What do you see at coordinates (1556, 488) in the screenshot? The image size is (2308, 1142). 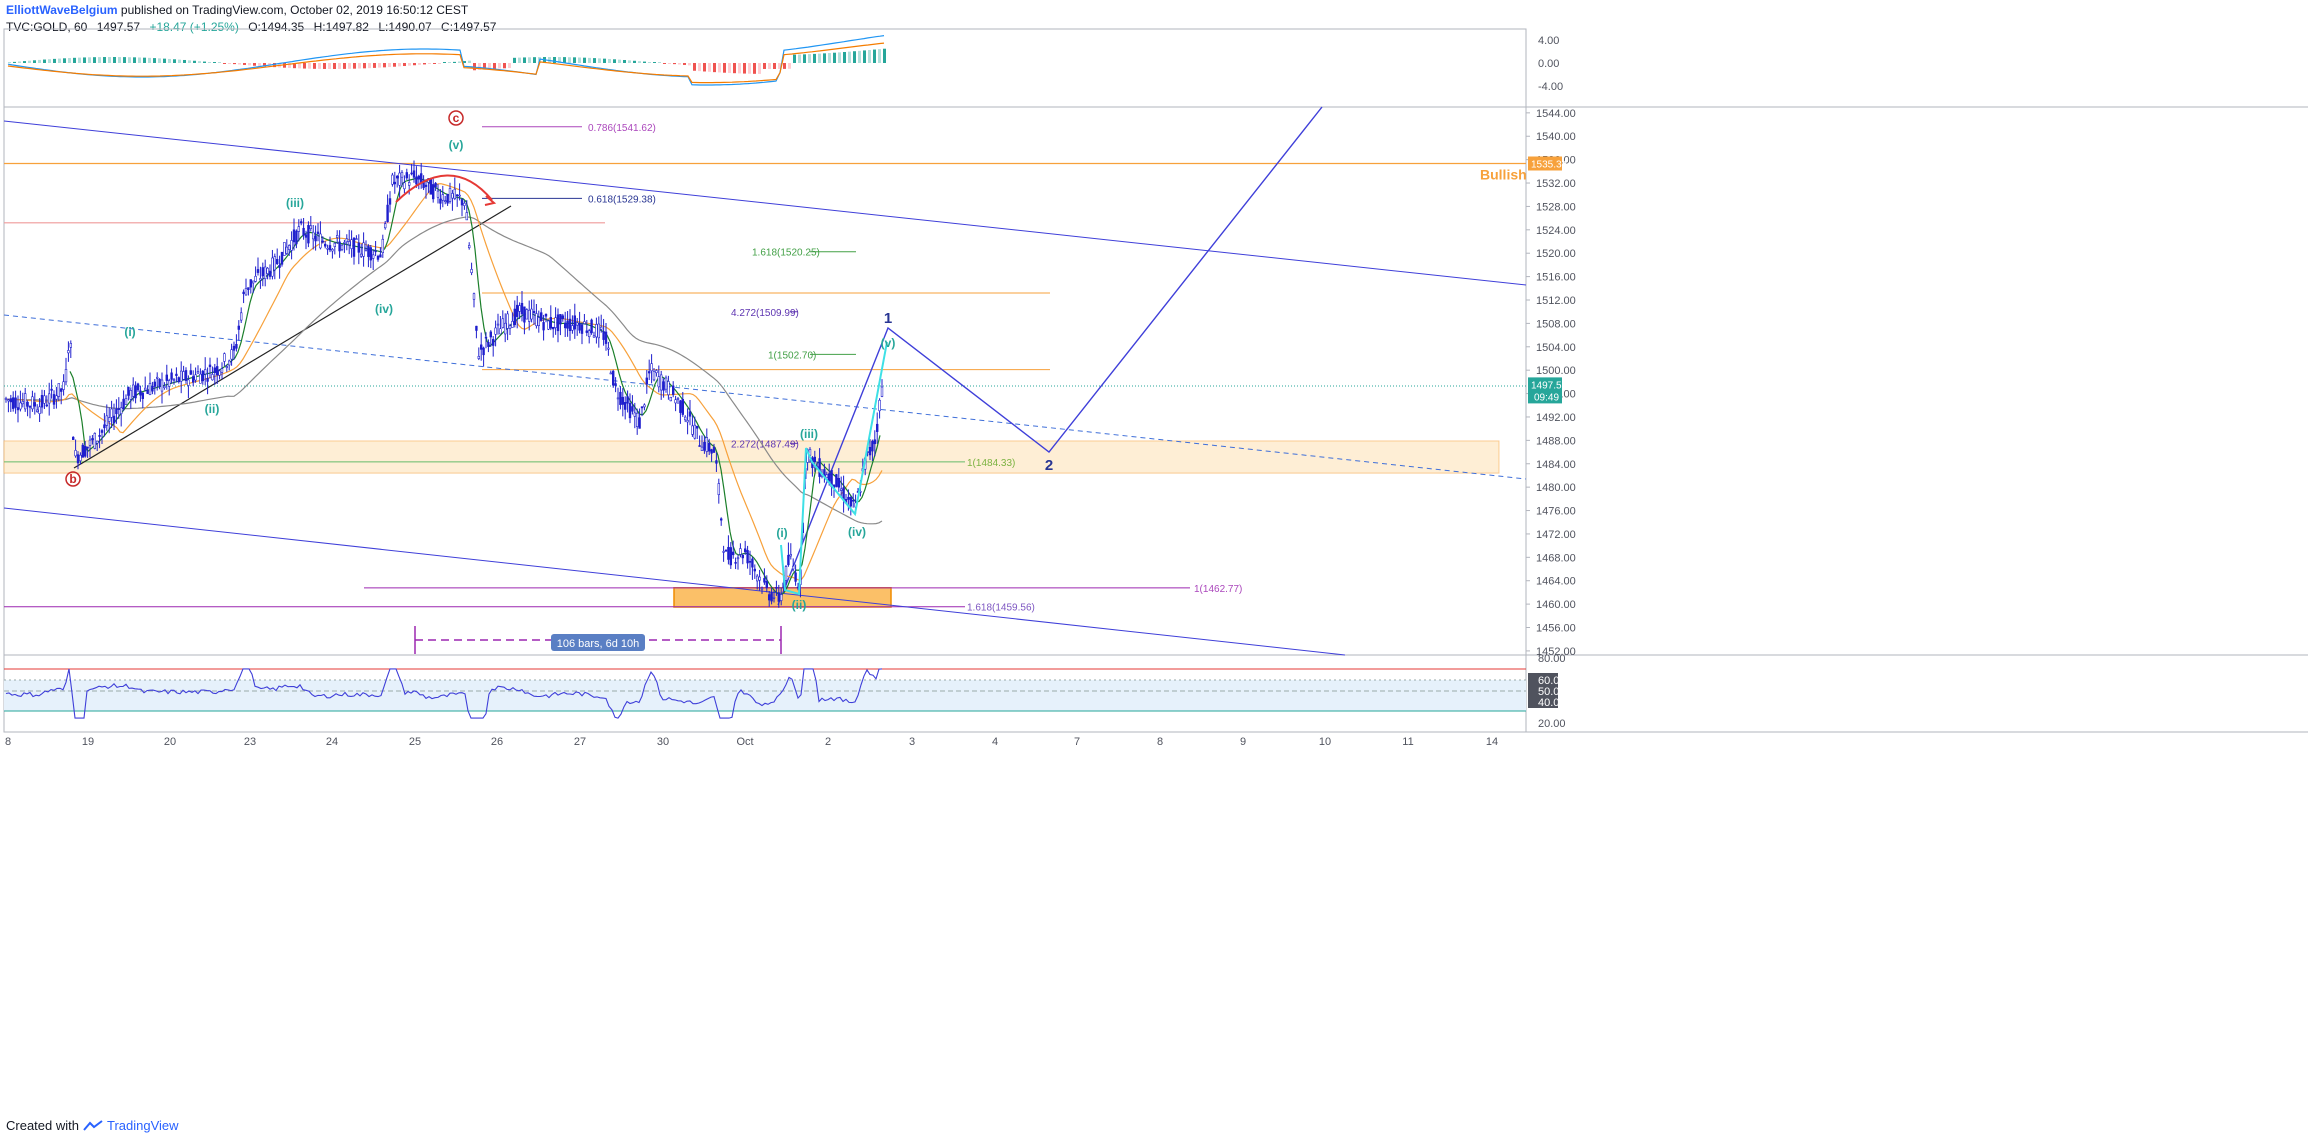 I see `price-tick-label: 1480.00` at bounding box center [1556, 488].